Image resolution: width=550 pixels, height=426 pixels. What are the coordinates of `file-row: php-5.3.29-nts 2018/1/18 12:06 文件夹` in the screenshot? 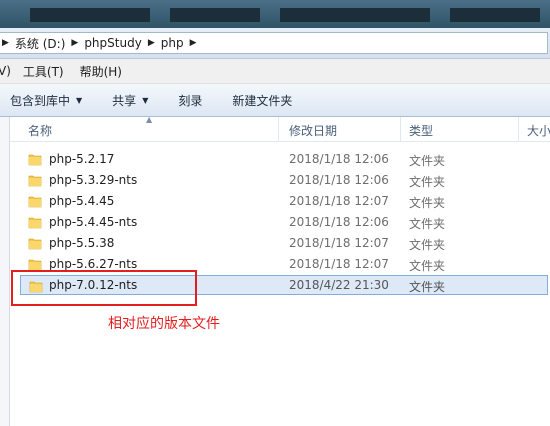 It's located at (285, 180).